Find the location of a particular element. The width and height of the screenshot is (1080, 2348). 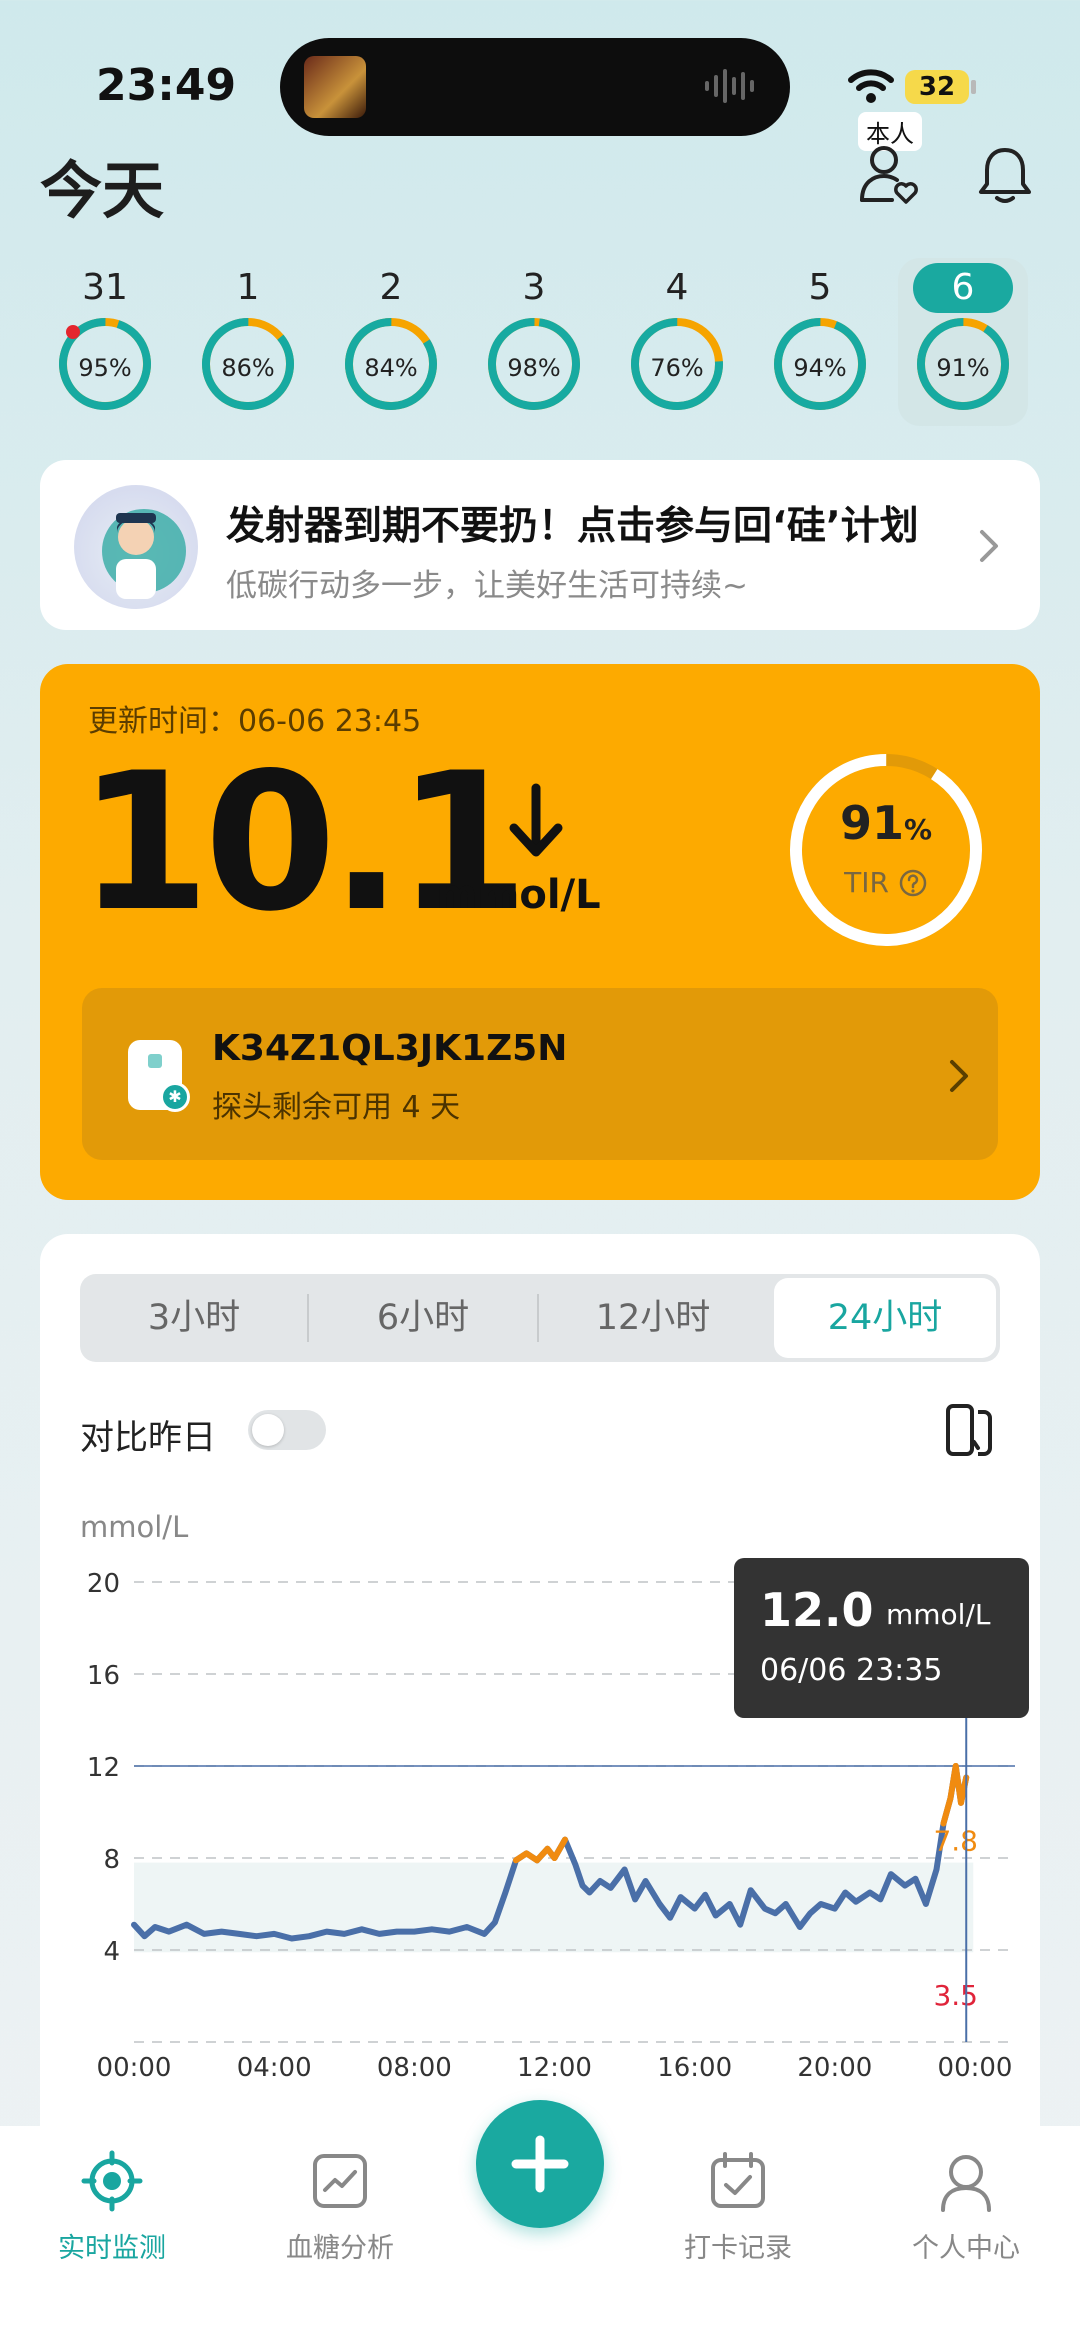

nav-analysis: 血糖分析 is located at coordinates (340, 2207).